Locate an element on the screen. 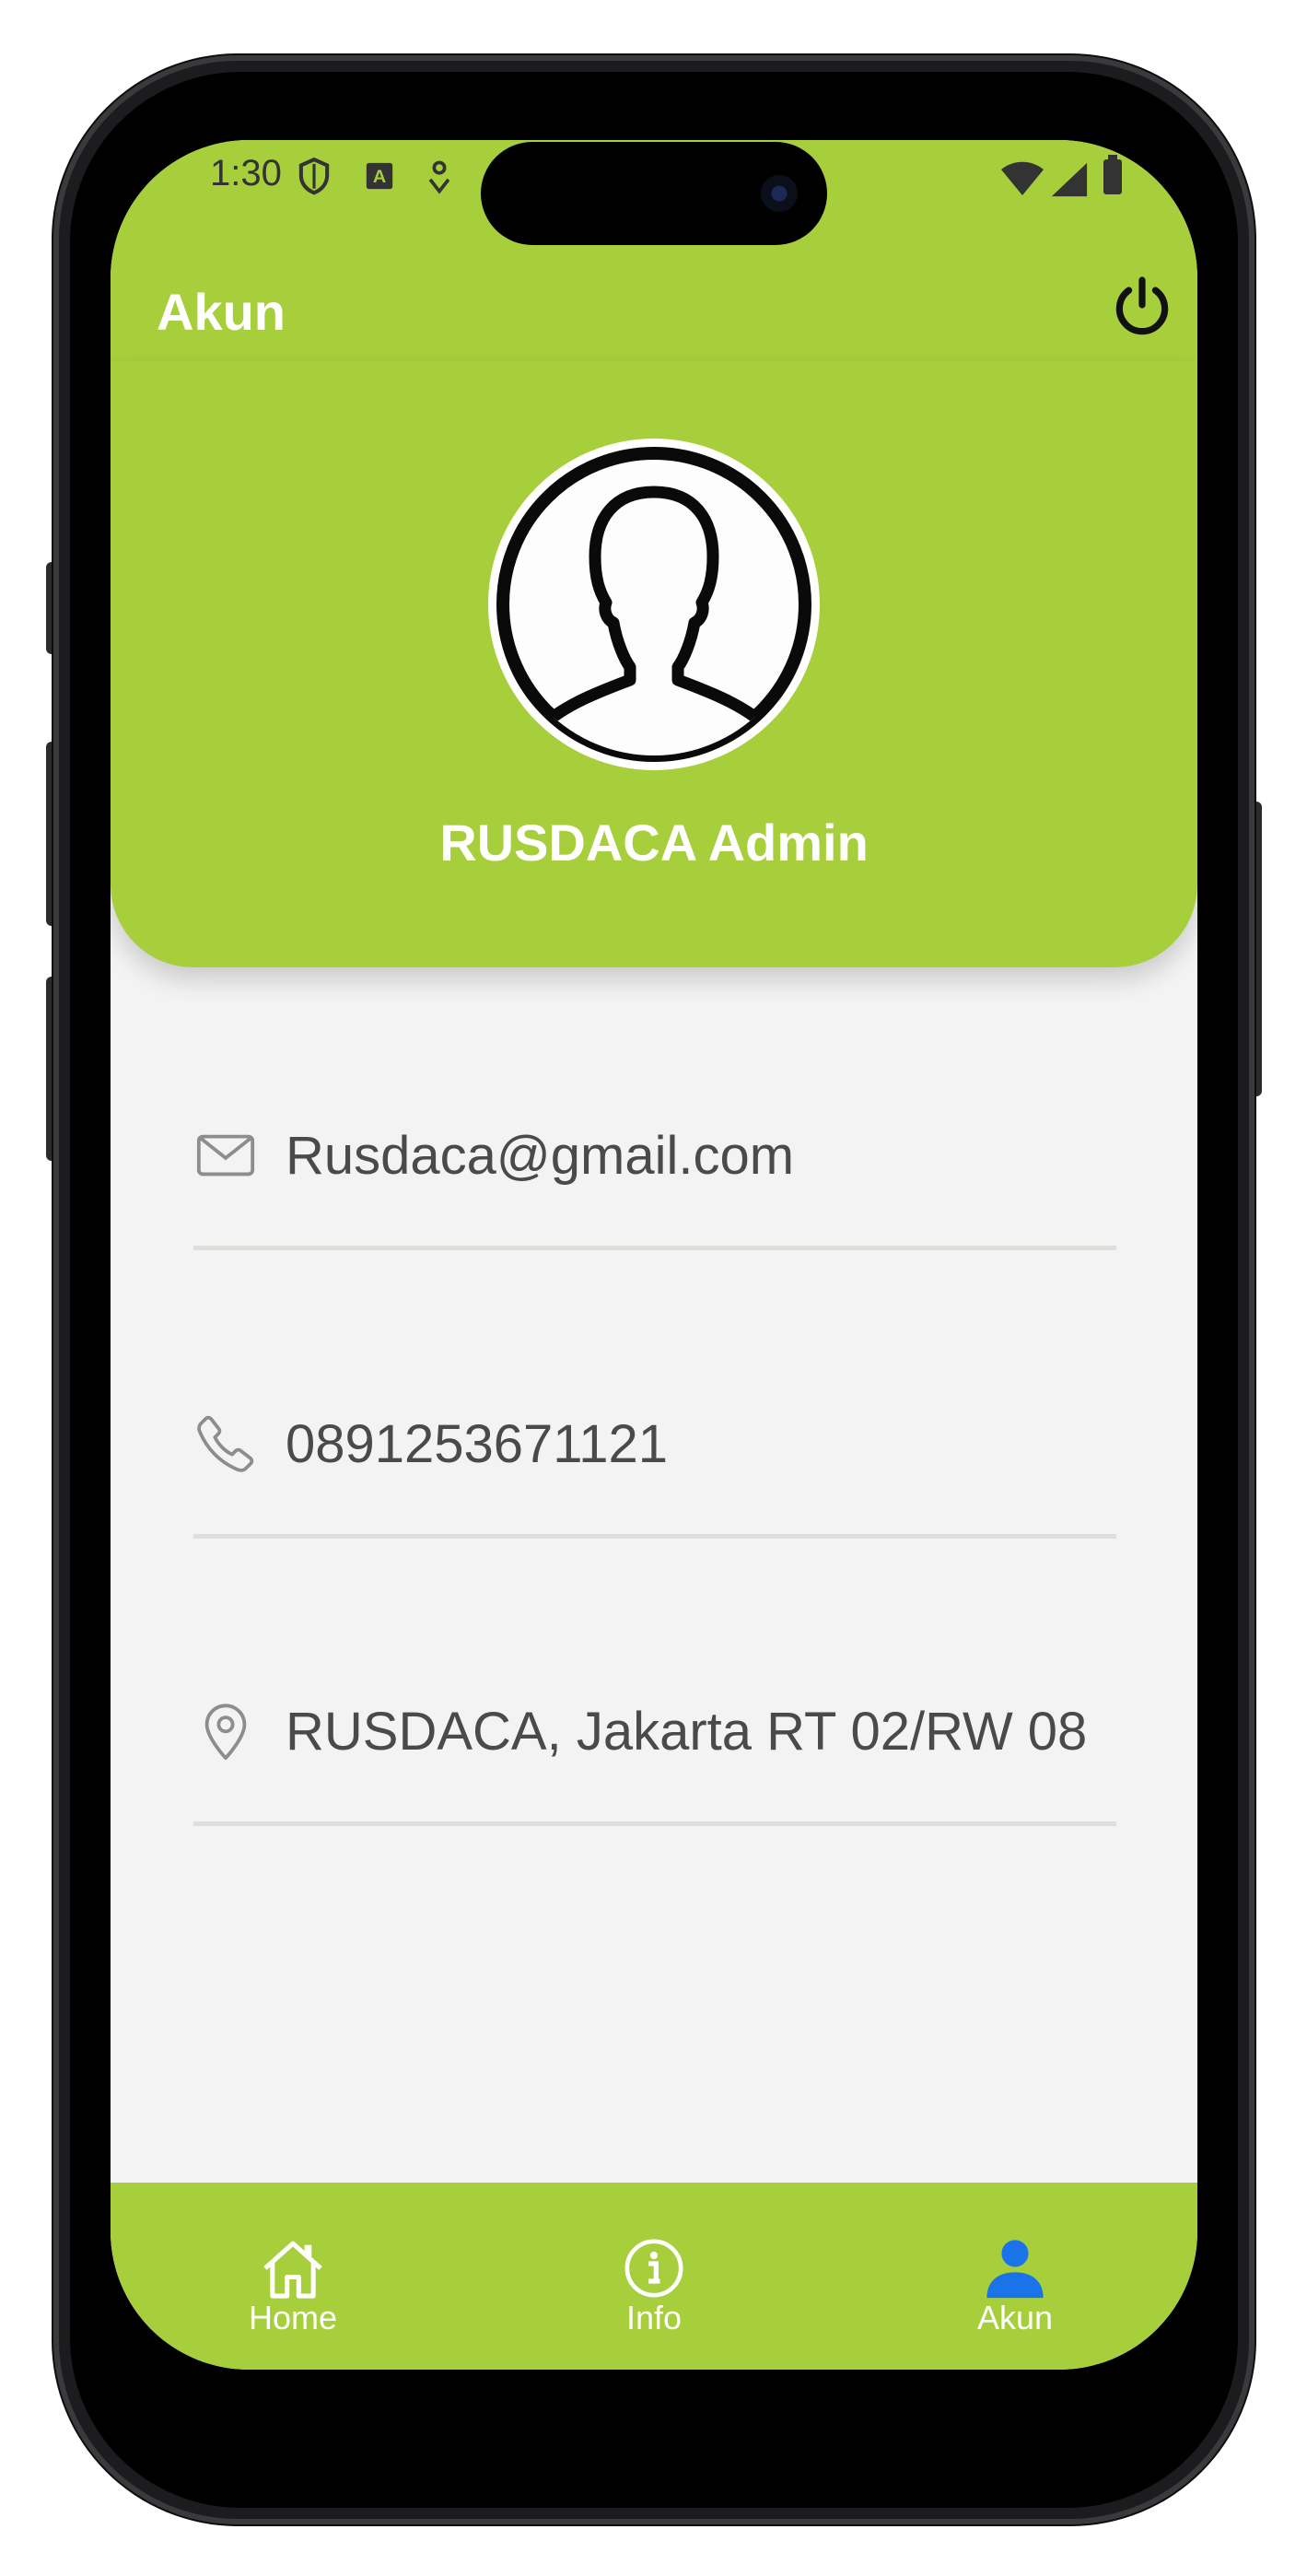 This screenshot has height=2576, width=1307. email-value: Rusdaca@gmail.com is located at coordinates (540, 1156).